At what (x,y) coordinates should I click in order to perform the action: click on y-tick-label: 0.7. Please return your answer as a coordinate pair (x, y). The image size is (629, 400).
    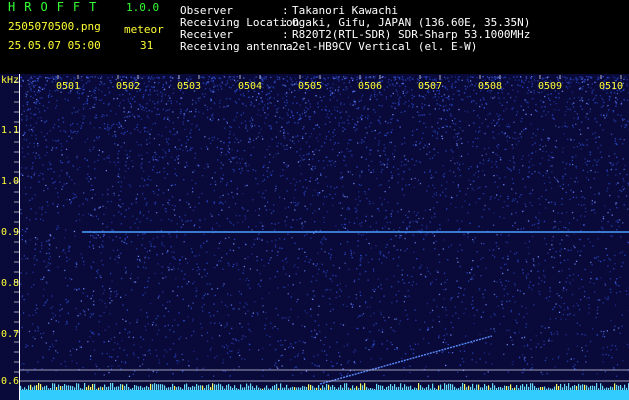
    Looking at the image, I should click on (10, 334).